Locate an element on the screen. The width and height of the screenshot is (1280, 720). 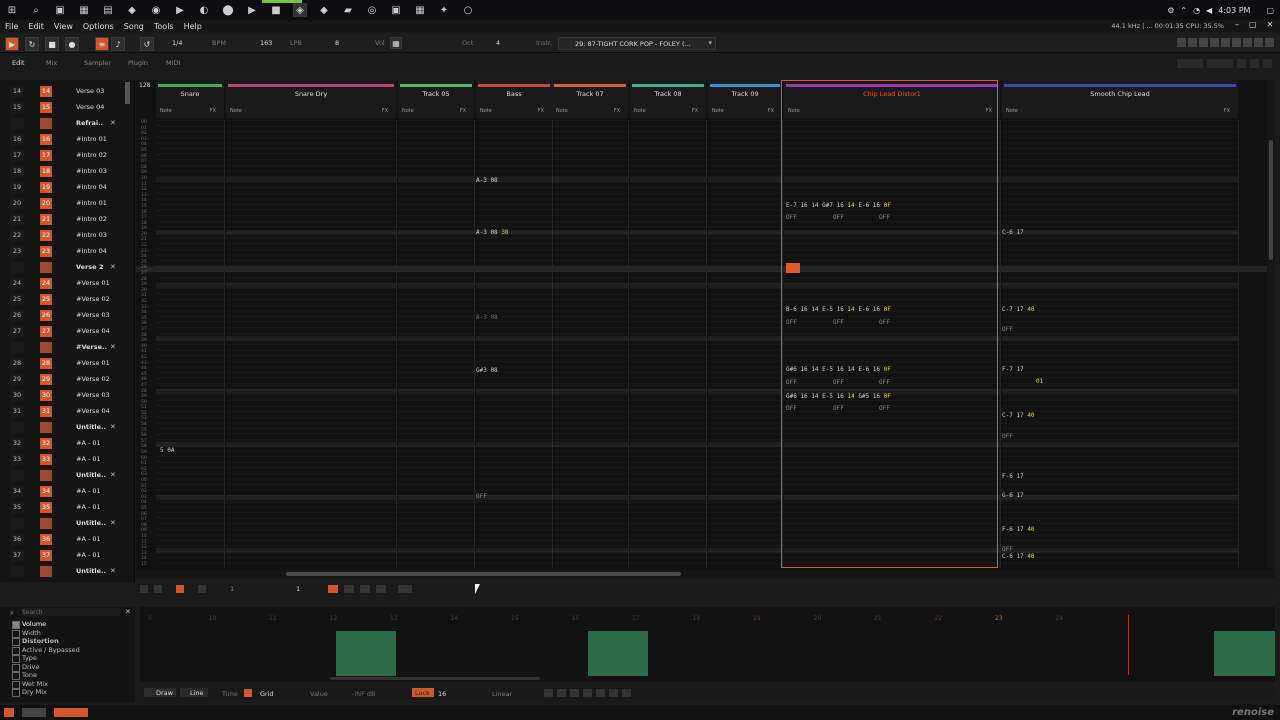
pattern-number: 31 is located at coordinates (46, 411).